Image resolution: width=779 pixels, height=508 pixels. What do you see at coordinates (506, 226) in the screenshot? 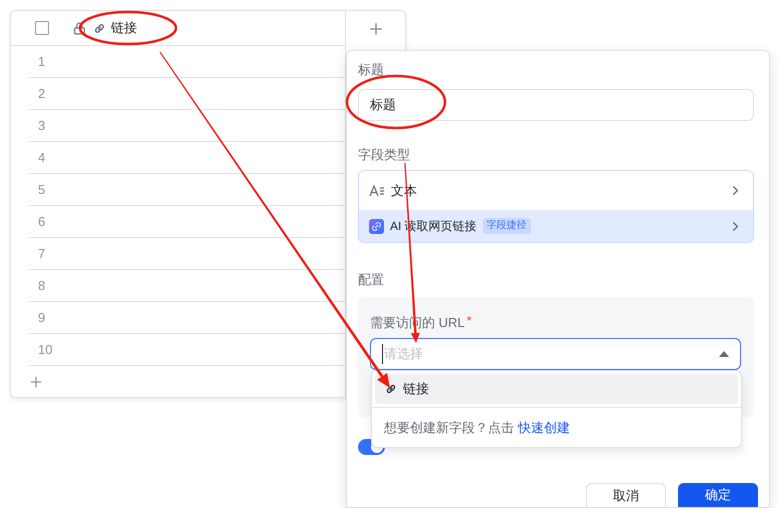
I see `shortcut-tag: 字段捷径` at bounding box center [506, 226].